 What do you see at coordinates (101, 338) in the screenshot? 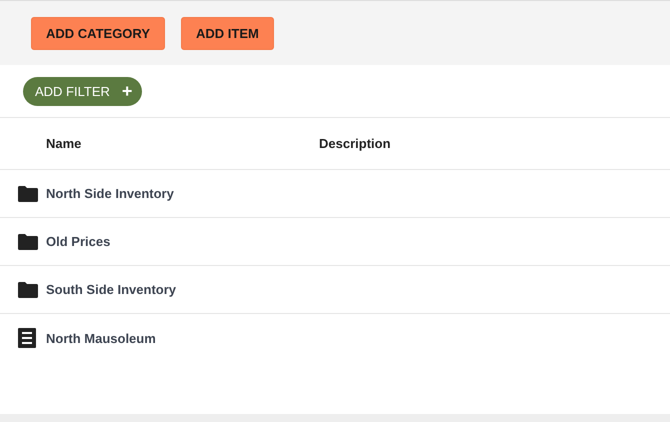
I see `item-name: North Mausoleum` at bounding box center [101, 338].